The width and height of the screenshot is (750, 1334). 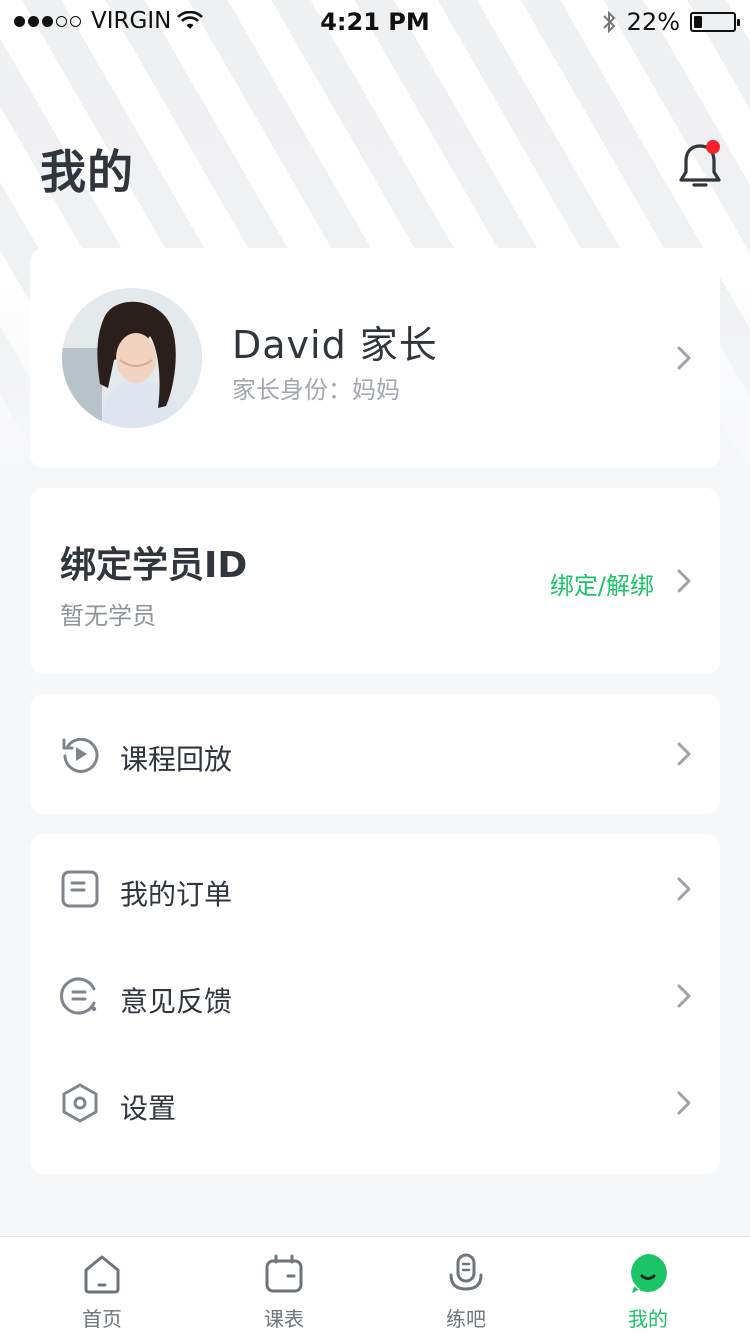 I want to click on page-title: 我的, so click(x=87, y=172).